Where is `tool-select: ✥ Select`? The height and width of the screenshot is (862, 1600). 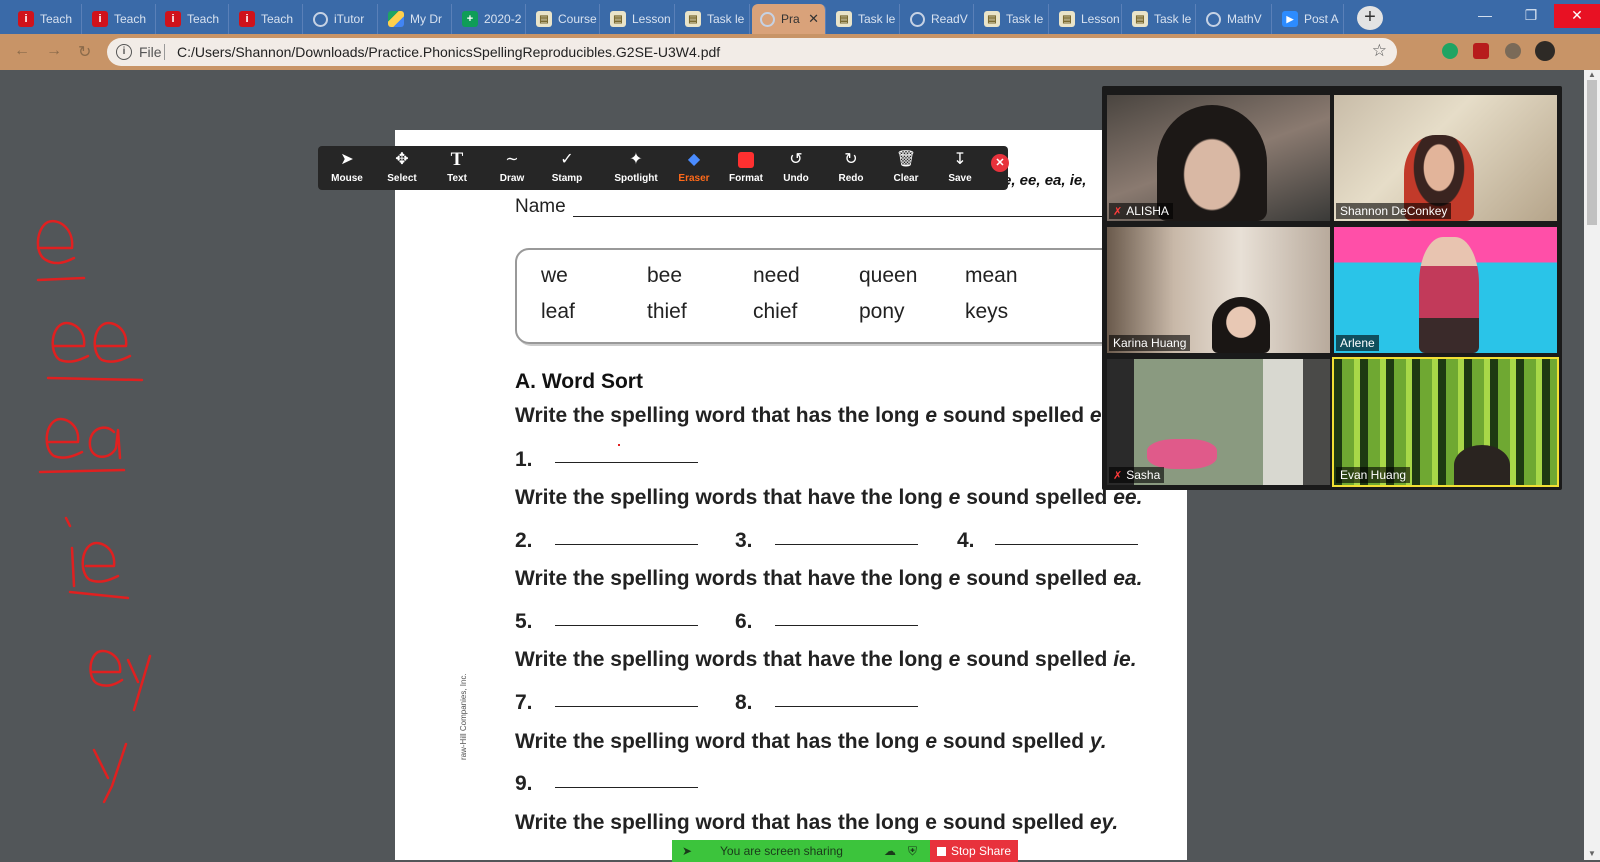 tool-select: ✥ Select is located at coordinates (402, 167).